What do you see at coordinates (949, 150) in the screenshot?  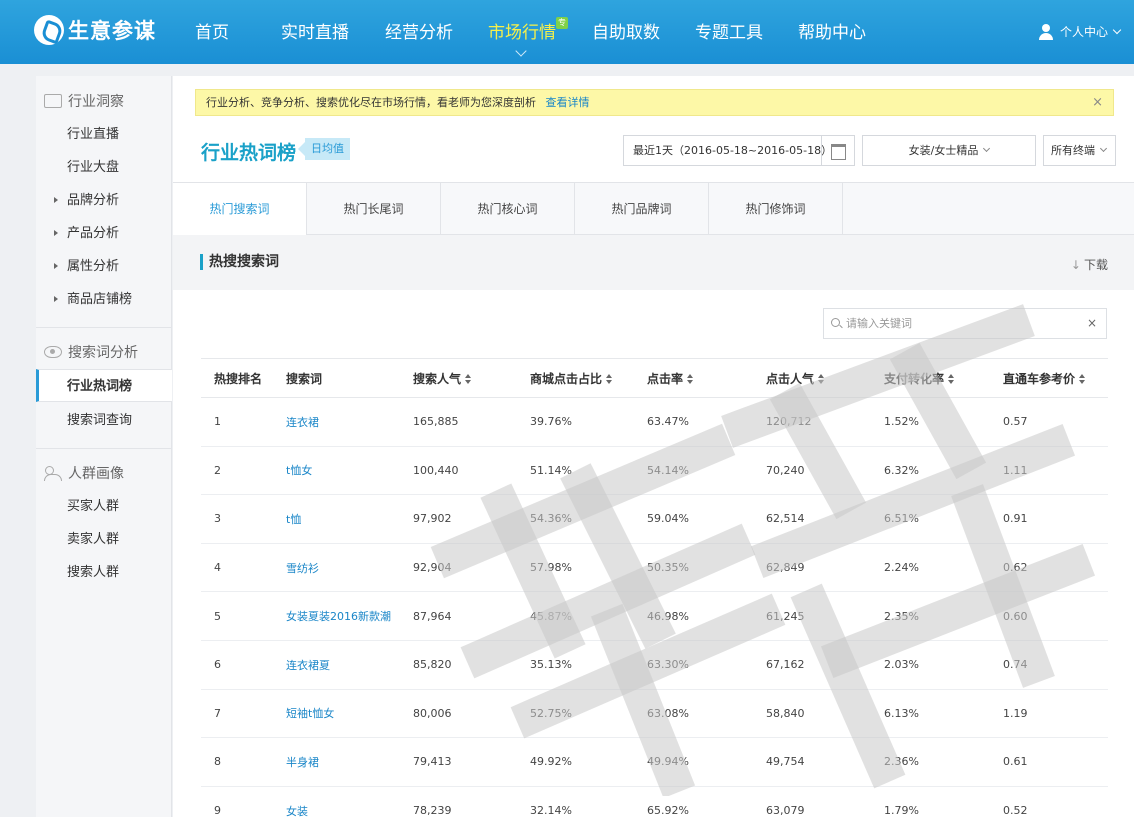 I see `category-select: 女装/女士精品` at bounding box center [949, 150].